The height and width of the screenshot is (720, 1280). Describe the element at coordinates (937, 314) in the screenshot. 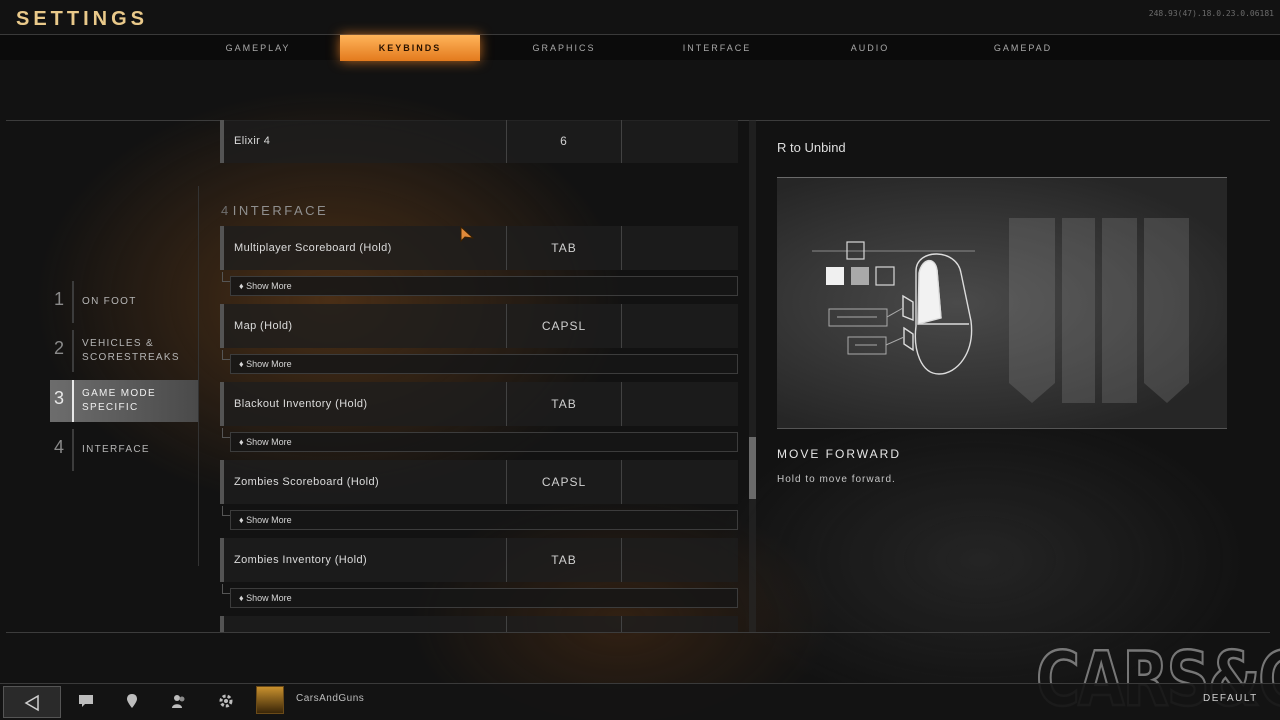

I see `mouse-icon` at that location.